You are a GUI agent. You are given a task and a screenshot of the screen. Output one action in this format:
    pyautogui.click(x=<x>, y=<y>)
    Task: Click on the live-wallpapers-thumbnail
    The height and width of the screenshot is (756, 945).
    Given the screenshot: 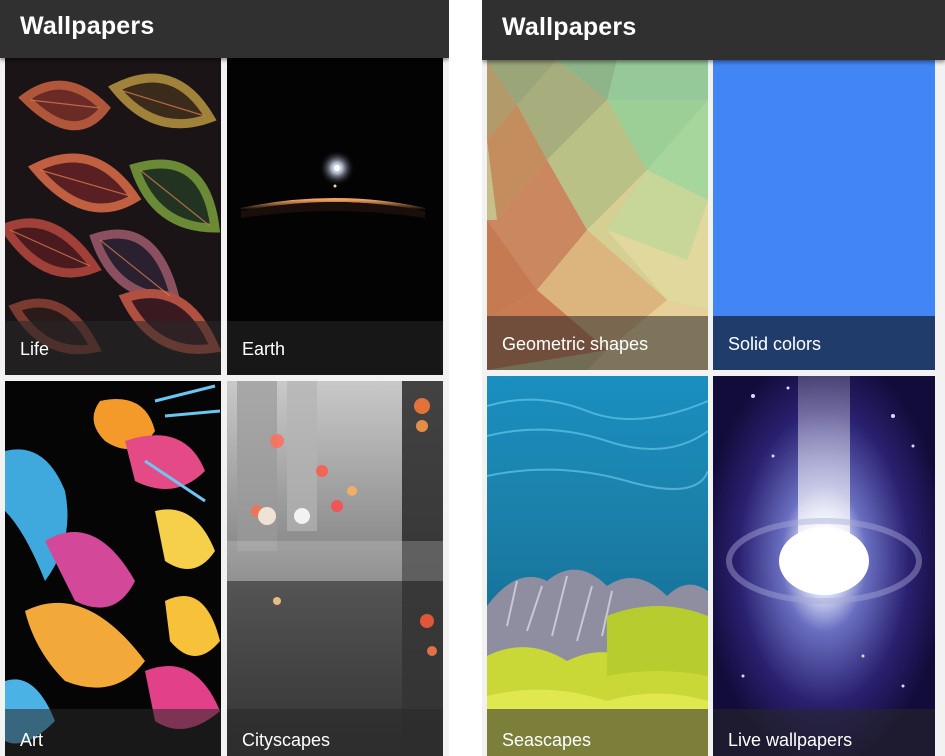 What is the action you would take?
    pyautogui.click(x=824, y=566)
    